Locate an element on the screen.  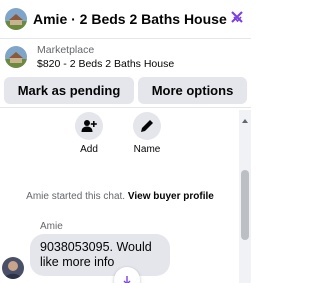
close-icon is located at coordinates (237, 17).